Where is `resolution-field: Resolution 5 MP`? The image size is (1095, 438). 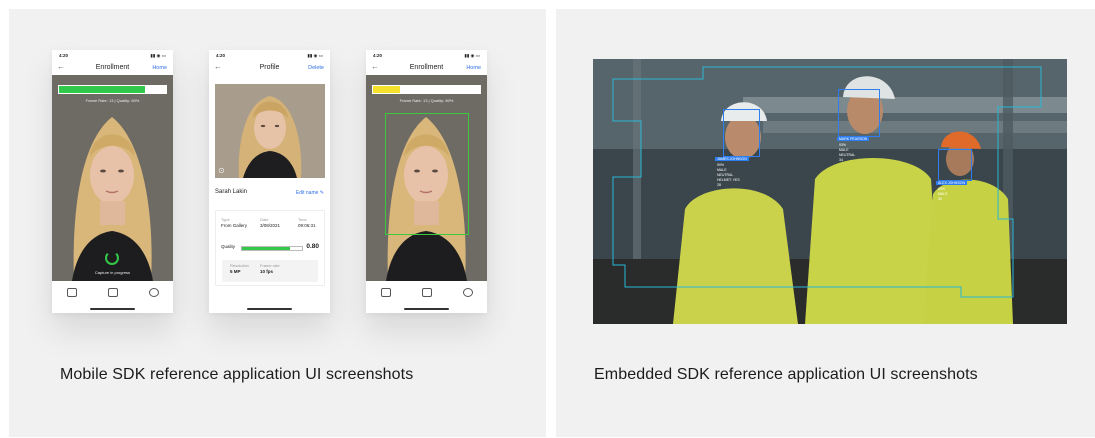 resolution-field: Resolution 5 MP is located at coordinates (239, 268).